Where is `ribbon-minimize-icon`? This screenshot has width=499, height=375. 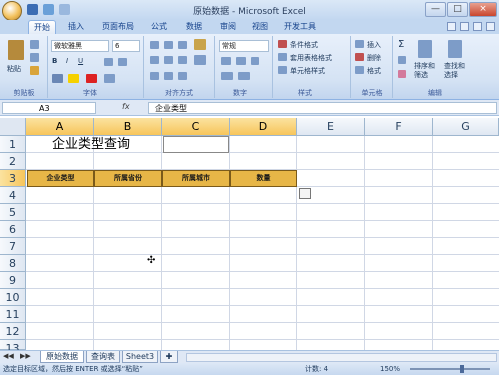
ribbon-minimize-icon is located at coordinates (464, 26).